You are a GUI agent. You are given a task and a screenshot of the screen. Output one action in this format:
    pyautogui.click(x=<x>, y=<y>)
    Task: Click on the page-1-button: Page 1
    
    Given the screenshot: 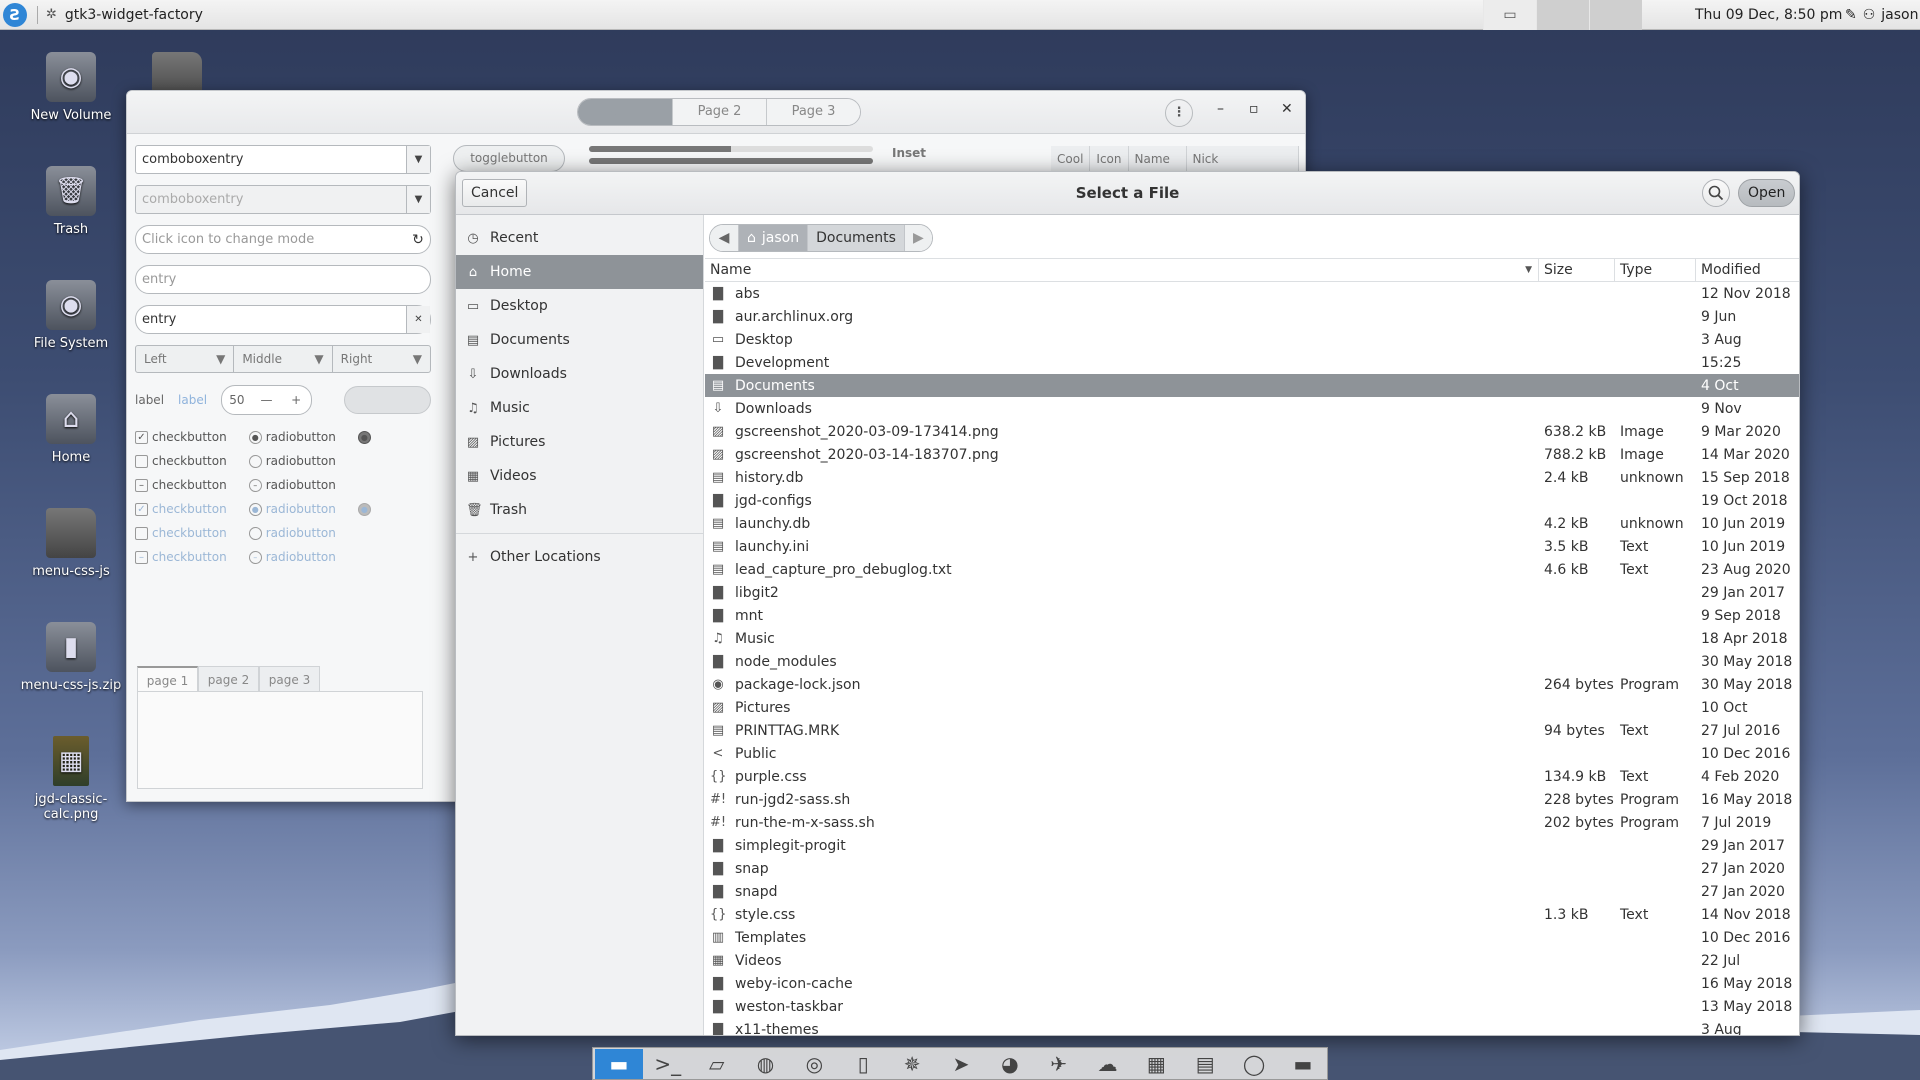 What is the action you would take?
    pyautogui.click(x=625, y=112)
    